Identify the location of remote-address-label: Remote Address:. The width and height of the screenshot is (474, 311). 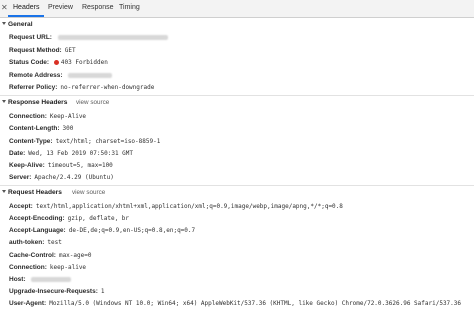
(36, 75).